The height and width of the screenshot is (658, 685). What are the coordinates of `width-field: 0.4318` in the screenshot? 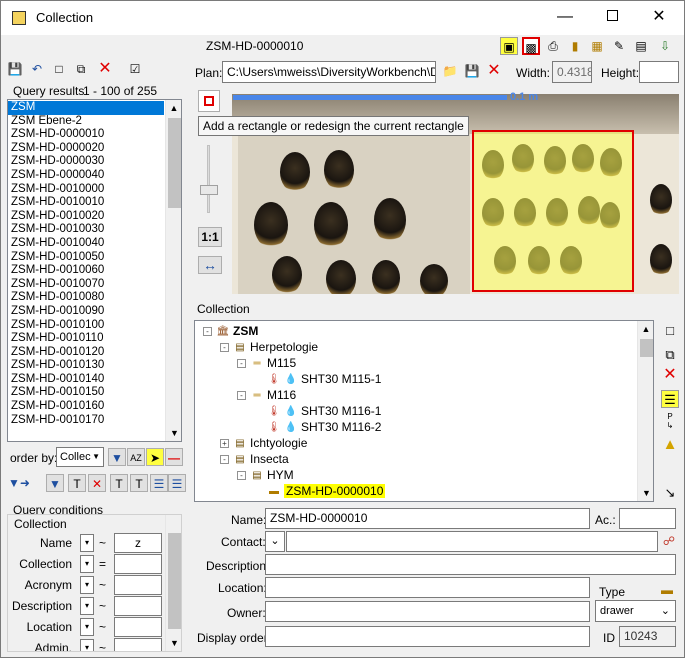 It's located at (572, 72).